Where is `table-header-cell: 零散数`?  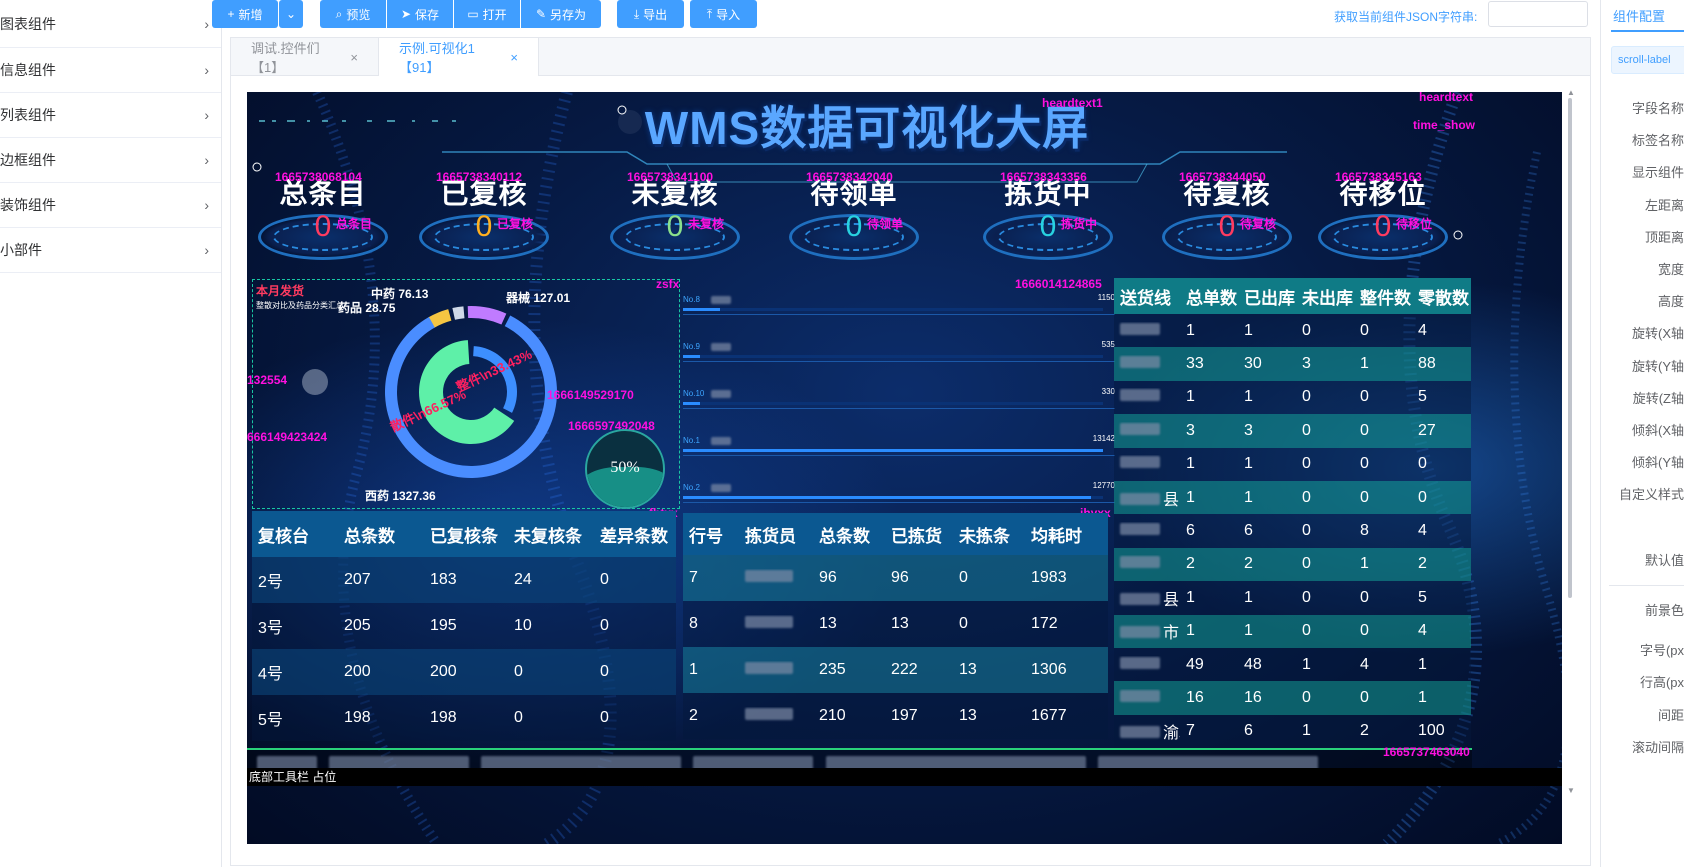 table-header-cell: 零散数 is located at coordinates (1443, 298).